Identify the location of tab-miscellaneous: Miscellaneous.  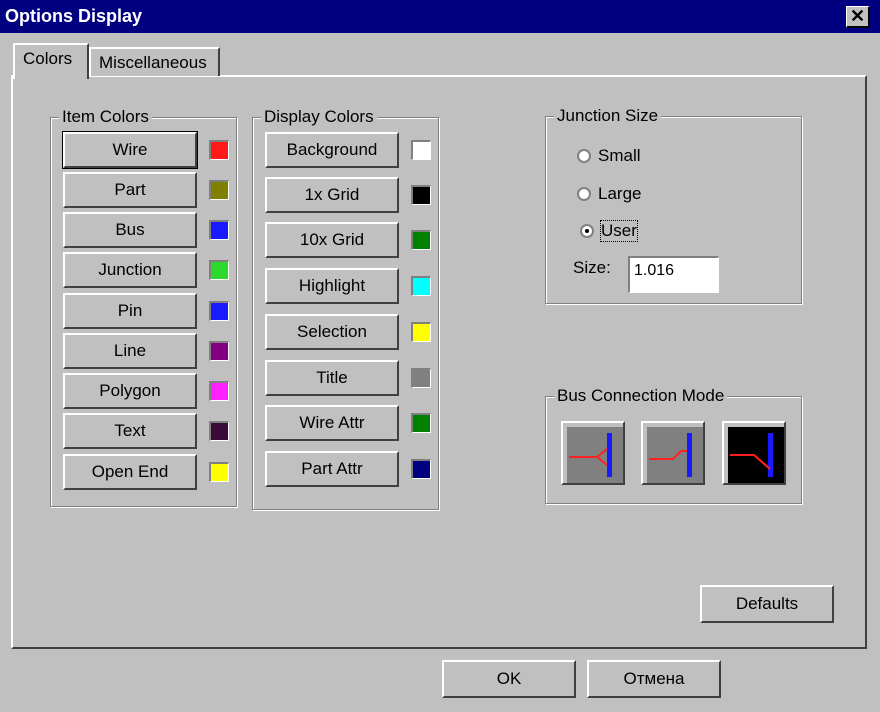
(154, 61).